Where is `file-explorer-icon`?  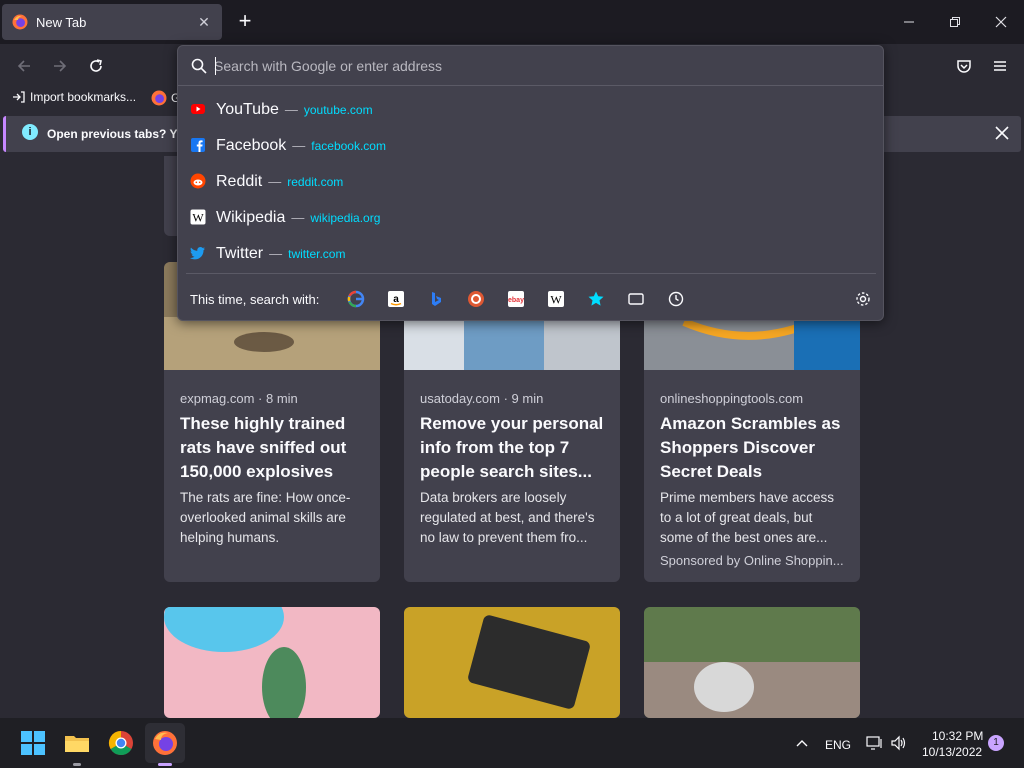 file-explorer-icon is located at coordinates (77, 743).